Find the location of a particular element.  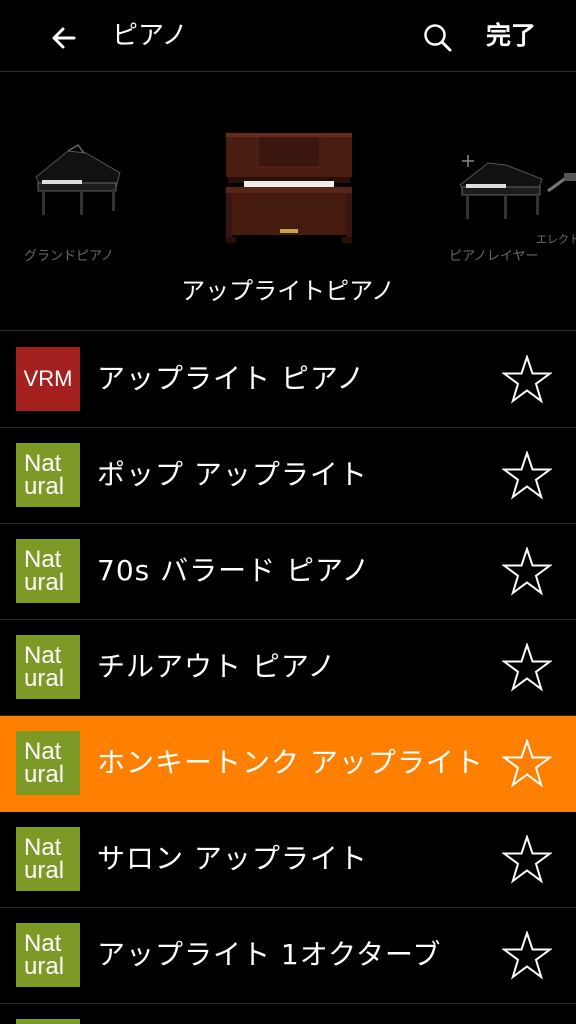

vrm-badge-text: VRM is located at coordinates (48, 378).